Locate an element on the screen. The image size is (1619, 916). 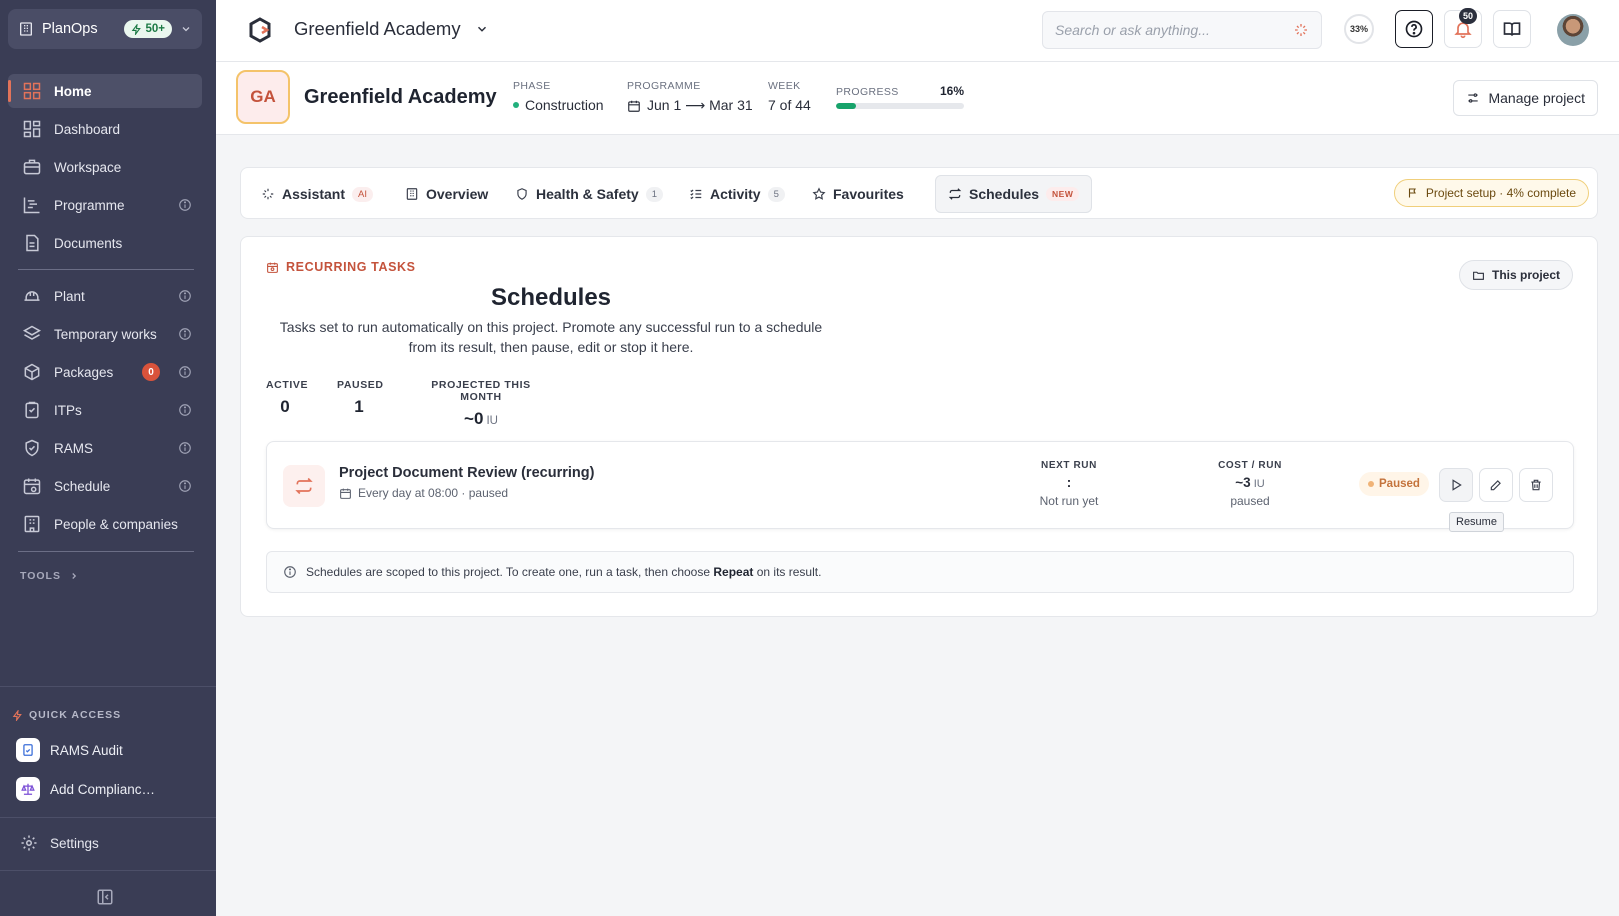
edit-button is located at coordinates (1496, 485).